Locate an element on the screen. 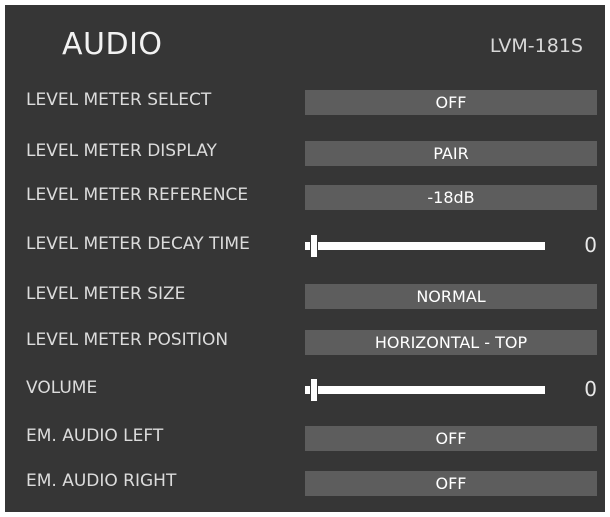  menu-row-level-meter-display: LEVEL METER DISPLAY PAIR is located at coordinates (305, 152).